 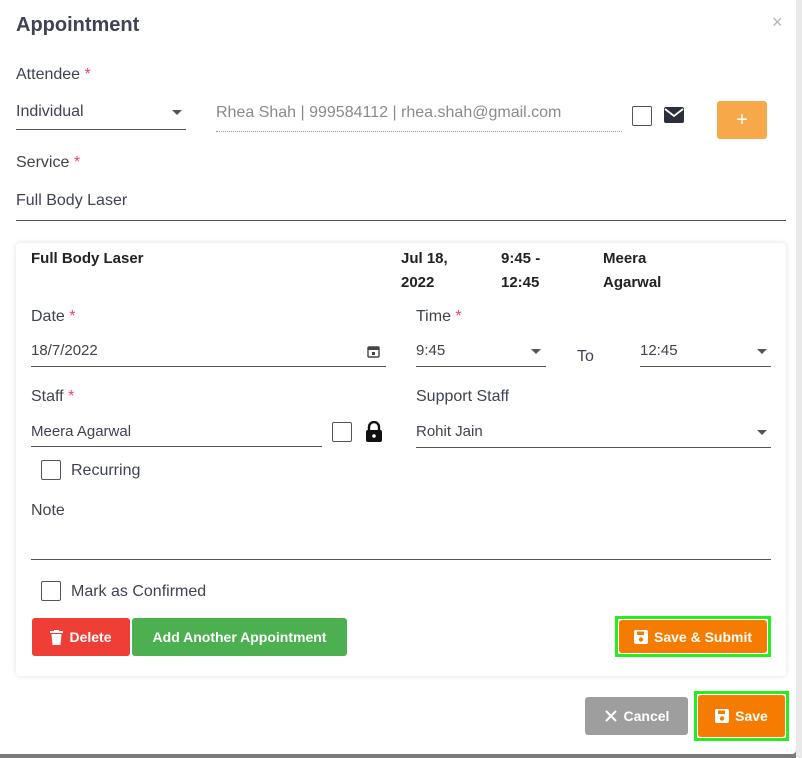 I want to click on summary-date-line2: 2022, so click(x=418, y=282).